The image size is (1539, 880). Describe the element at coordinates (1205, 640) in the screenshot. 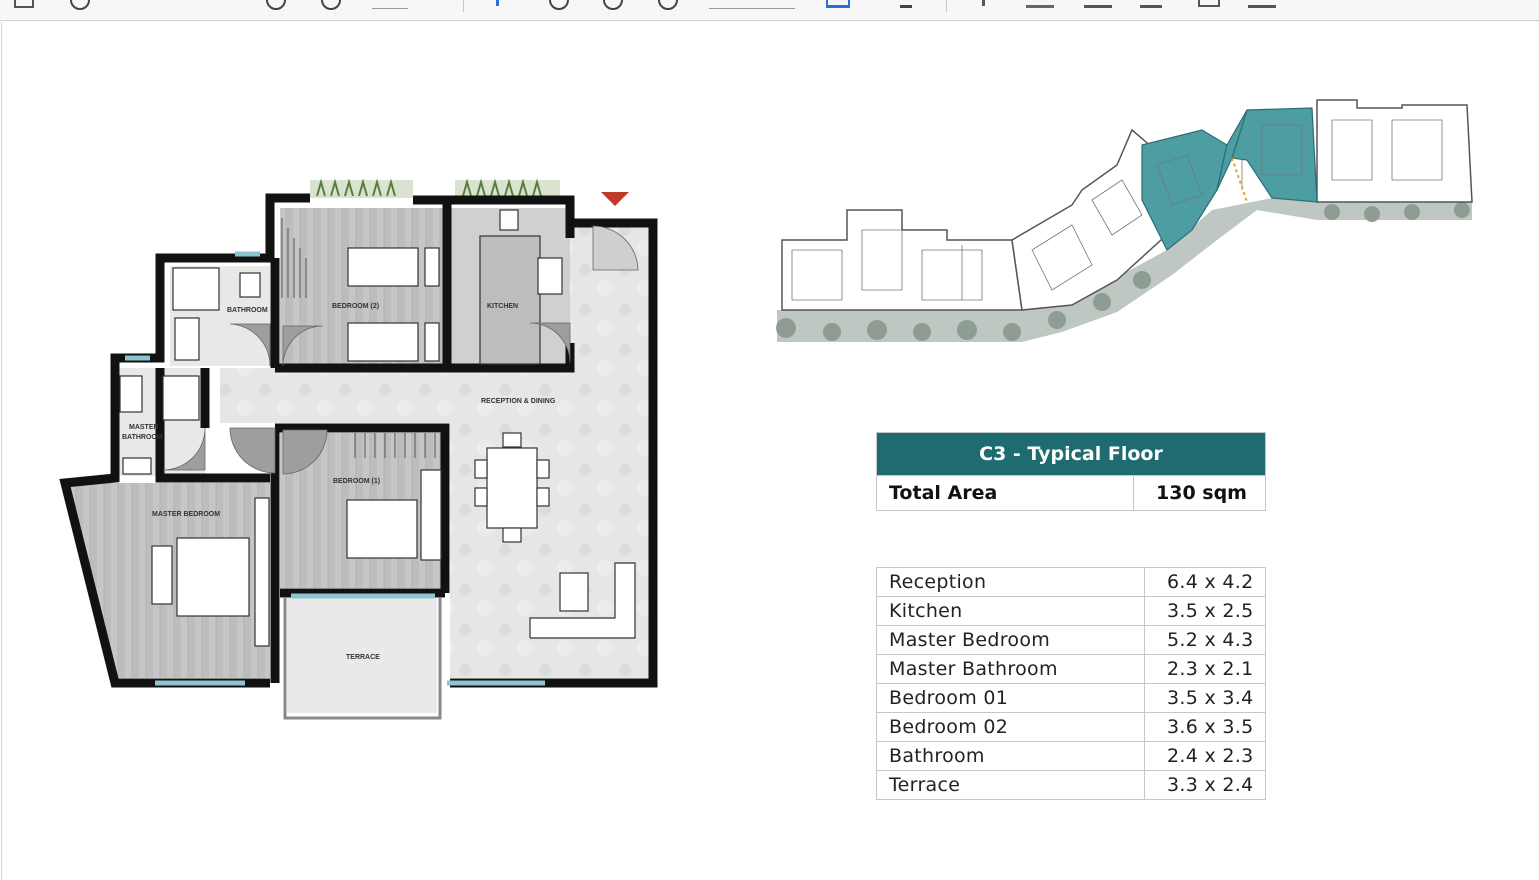

I see `room-size: 5.2 x 4.3` at that location.